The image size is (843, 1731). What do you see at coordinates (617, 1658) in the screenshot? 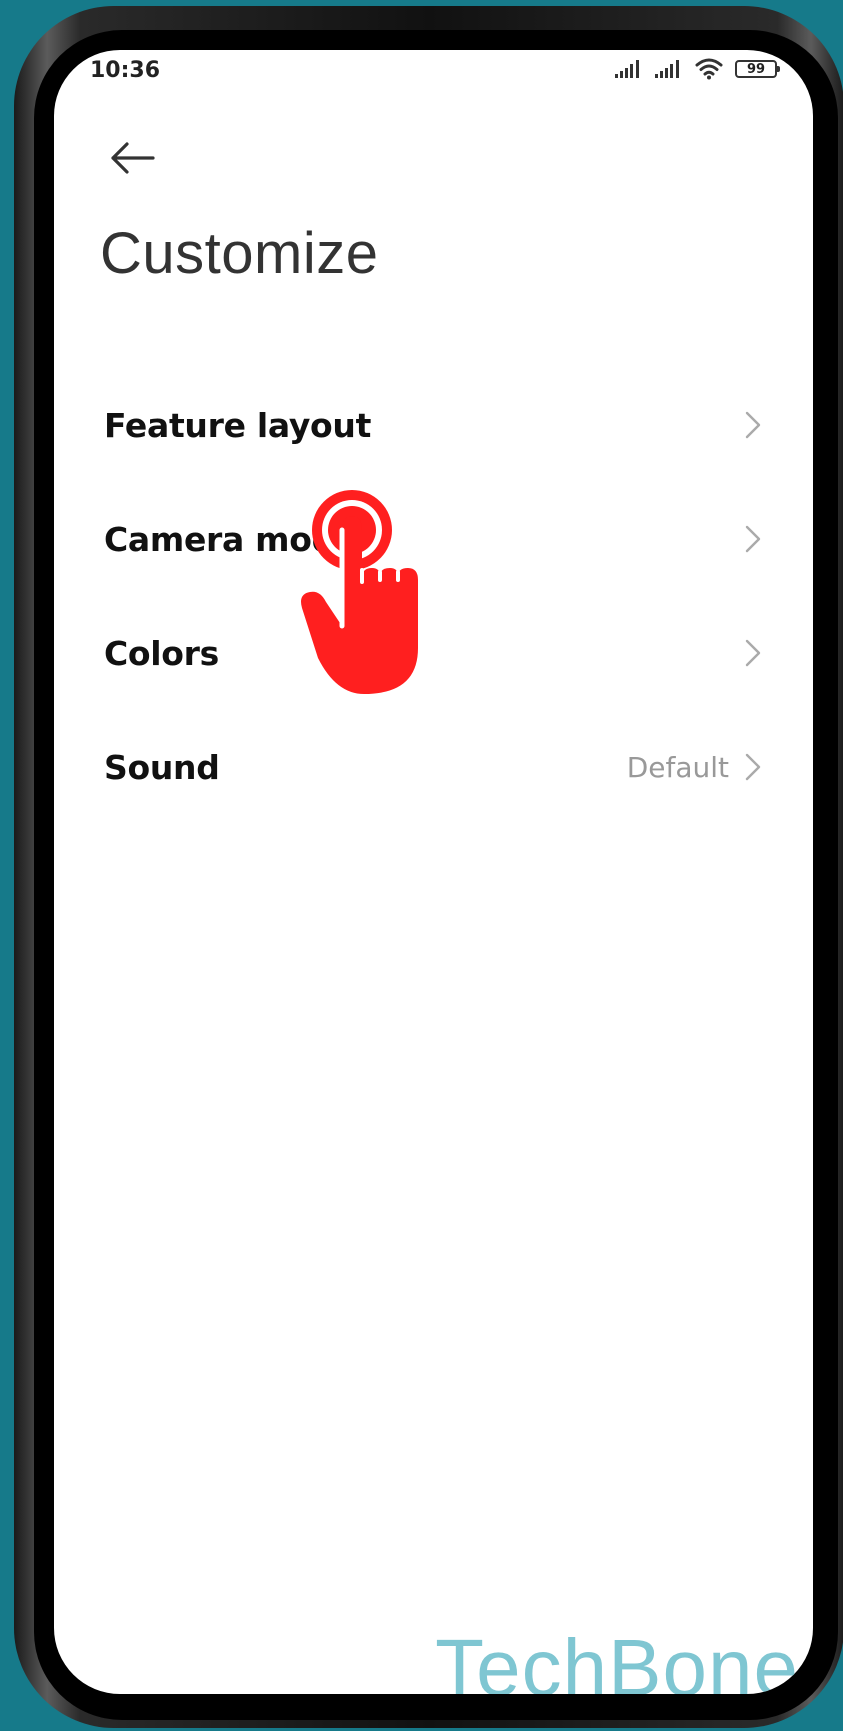
I see `watermark: TechBone` at bounding box center [617, 1658].